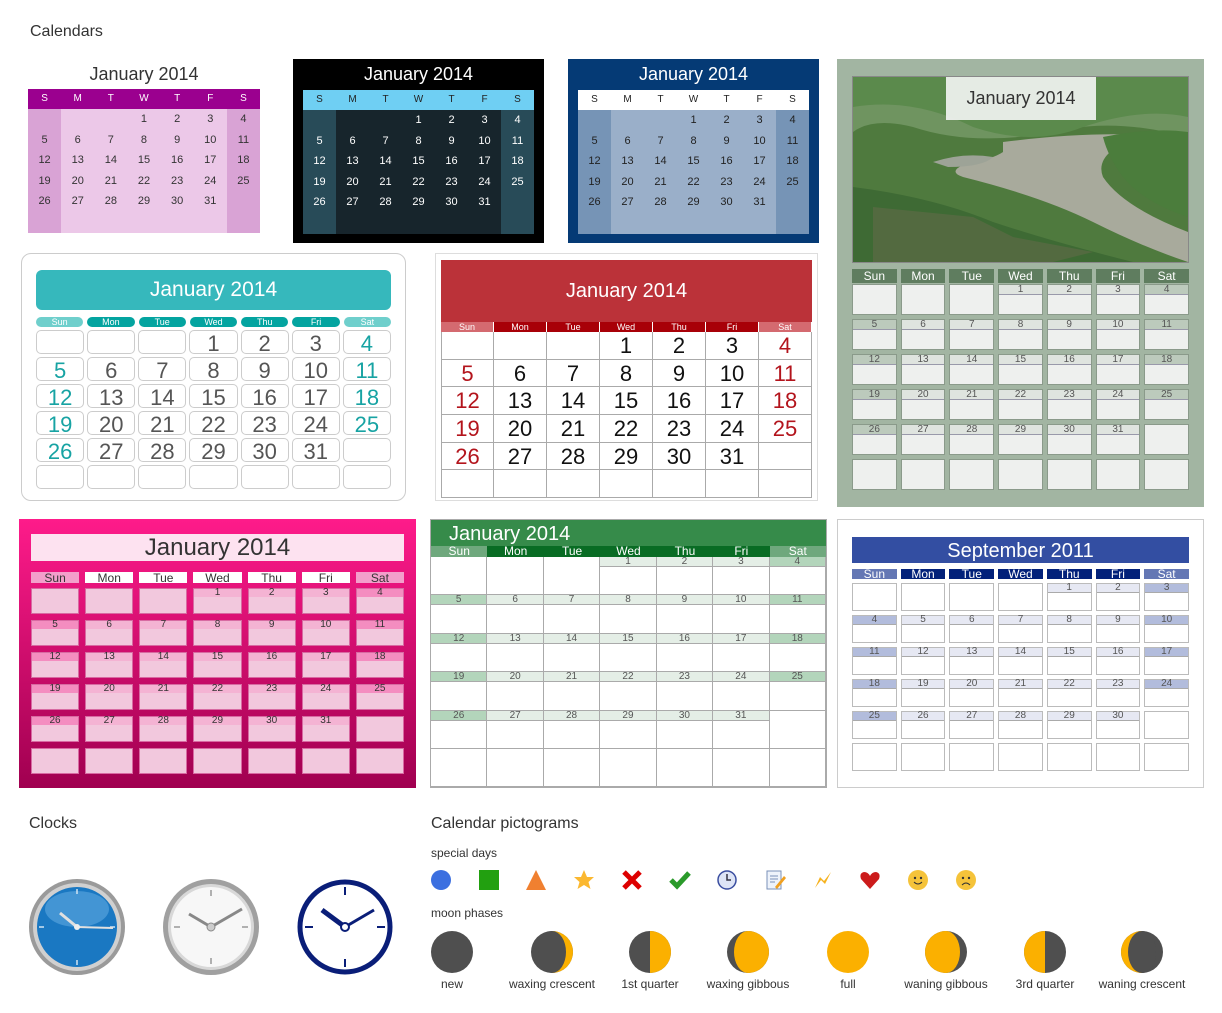  What do you see at coordinates (217, 665) in the screenshot?
I see `day-cell: 15` at bounding box center [217, 665].